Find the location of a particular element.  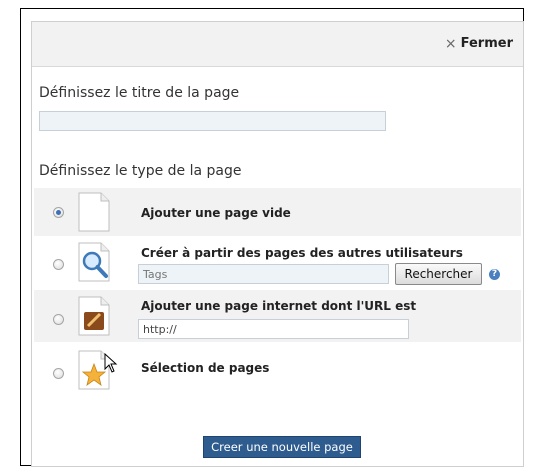

page-type-label: Définissez le type de la page is located at coordinates (140, 171).